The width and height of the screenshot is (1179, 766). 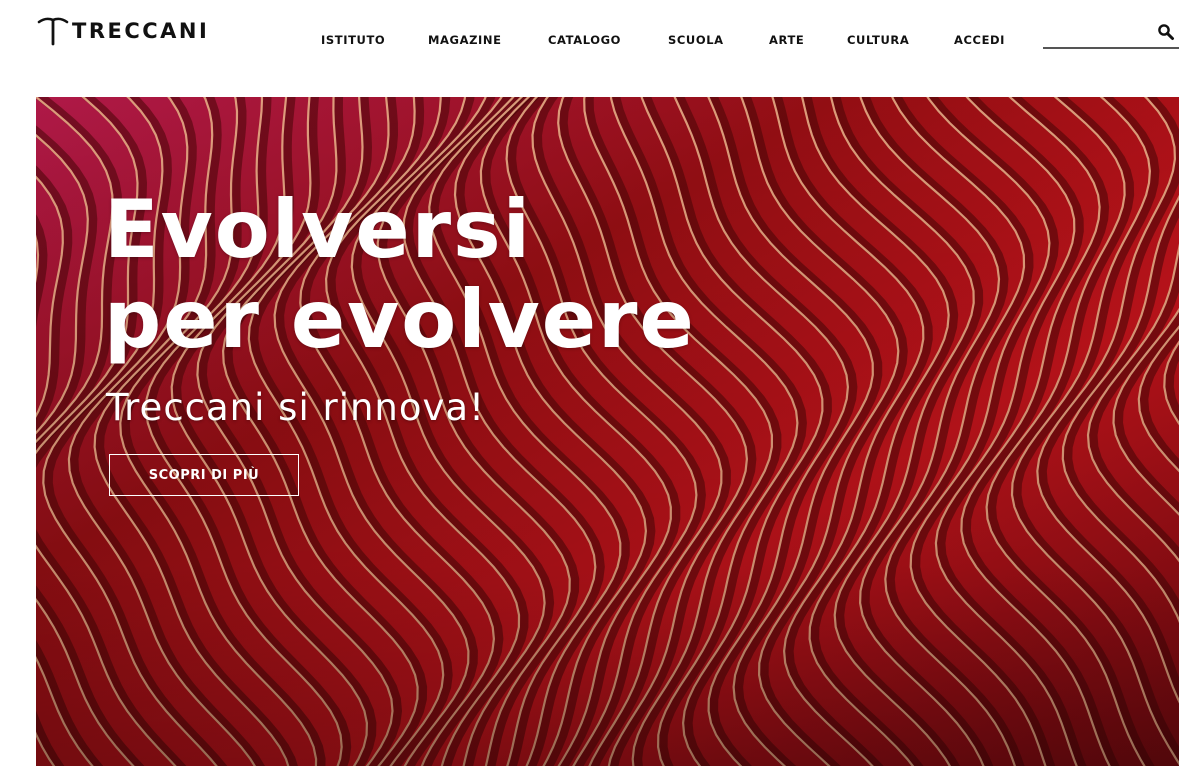 I want to click on nav-item-magazine: MAGAZINE, so click(x=465, y=40).